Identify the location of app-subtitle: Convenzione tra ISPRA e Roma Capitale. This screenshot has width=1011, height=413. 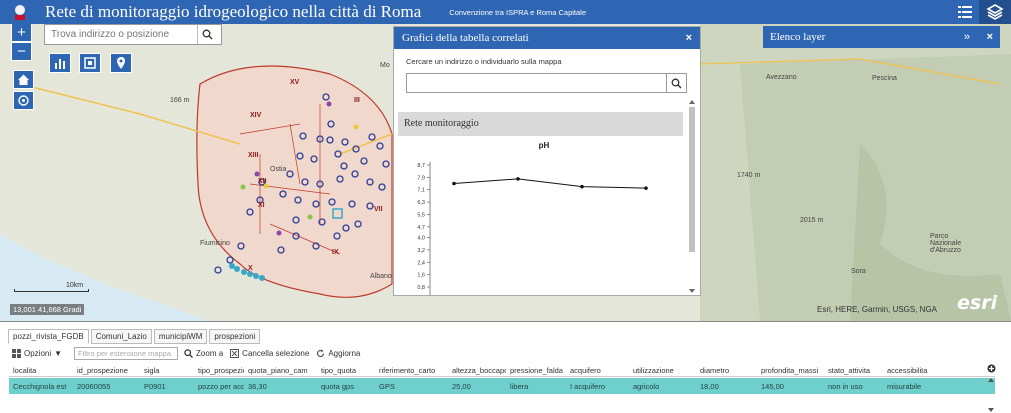
(518, 12).